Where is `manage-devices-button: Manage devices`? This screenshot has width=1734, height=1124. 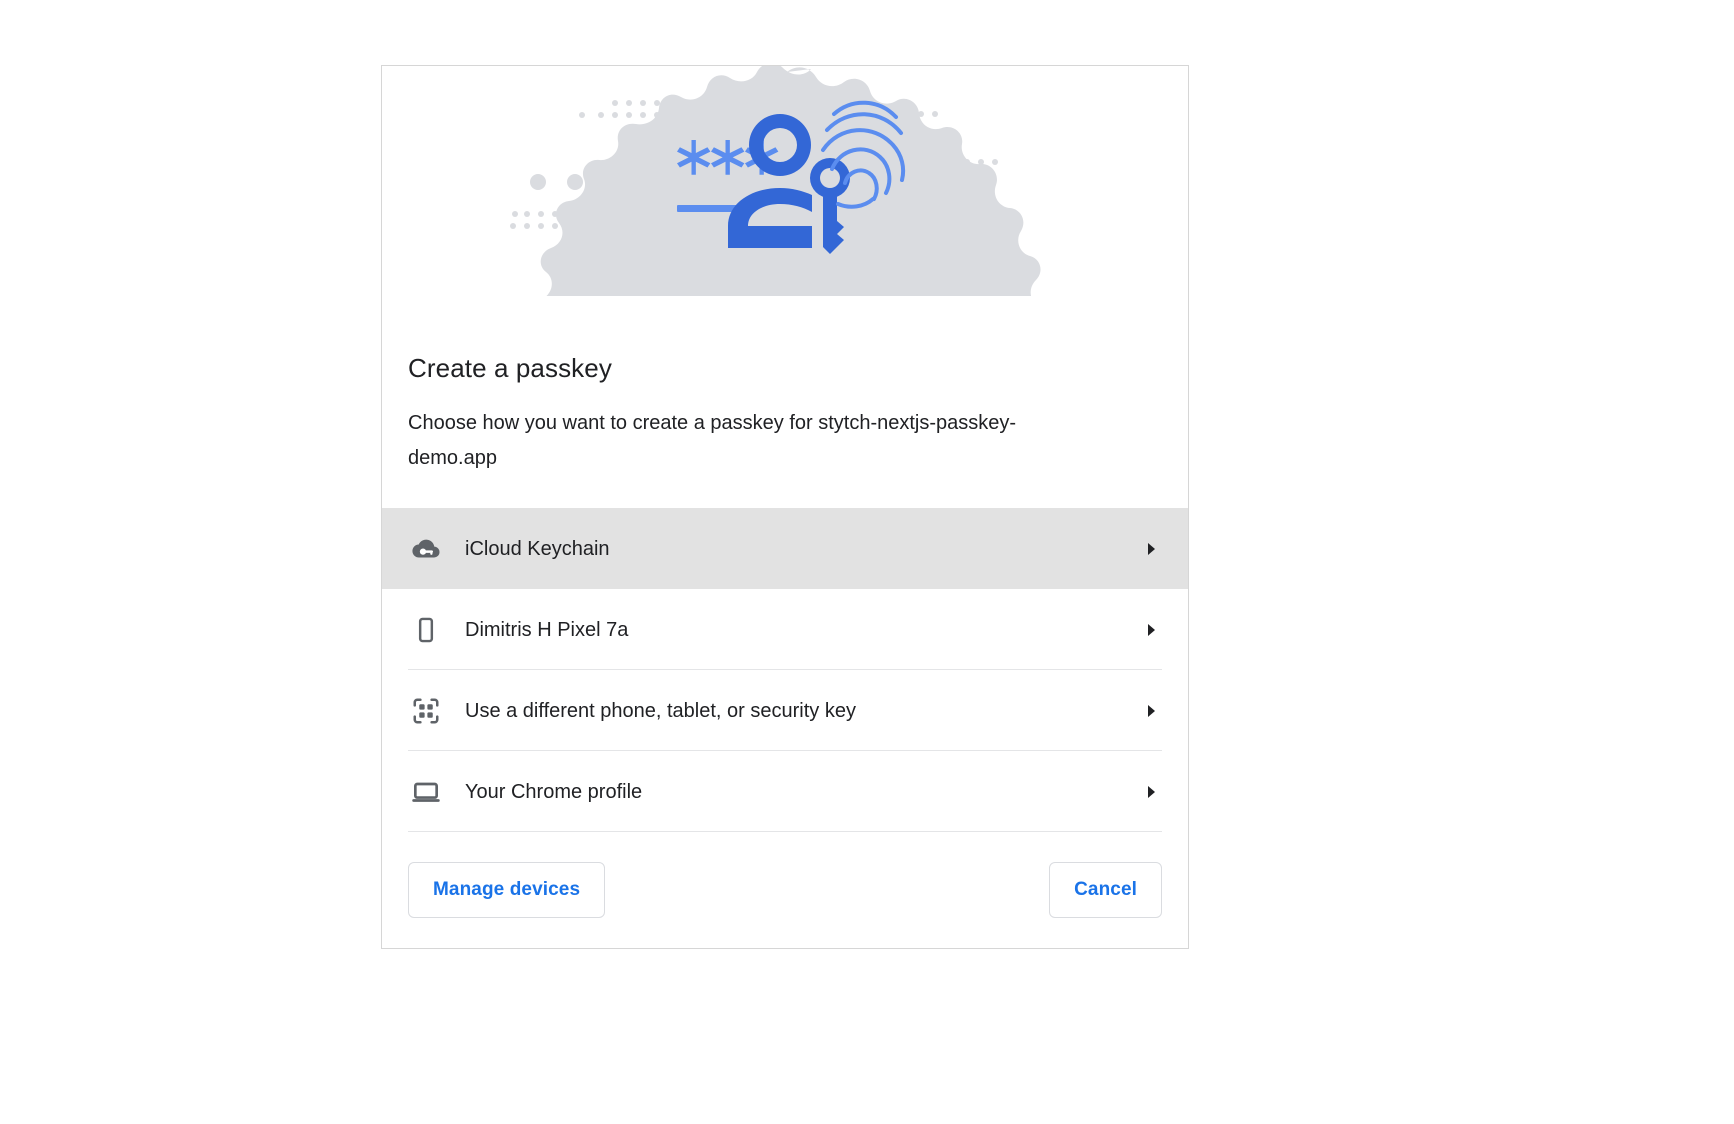 manage-devices-button: Manage devices is located at coordinates (507, 890).